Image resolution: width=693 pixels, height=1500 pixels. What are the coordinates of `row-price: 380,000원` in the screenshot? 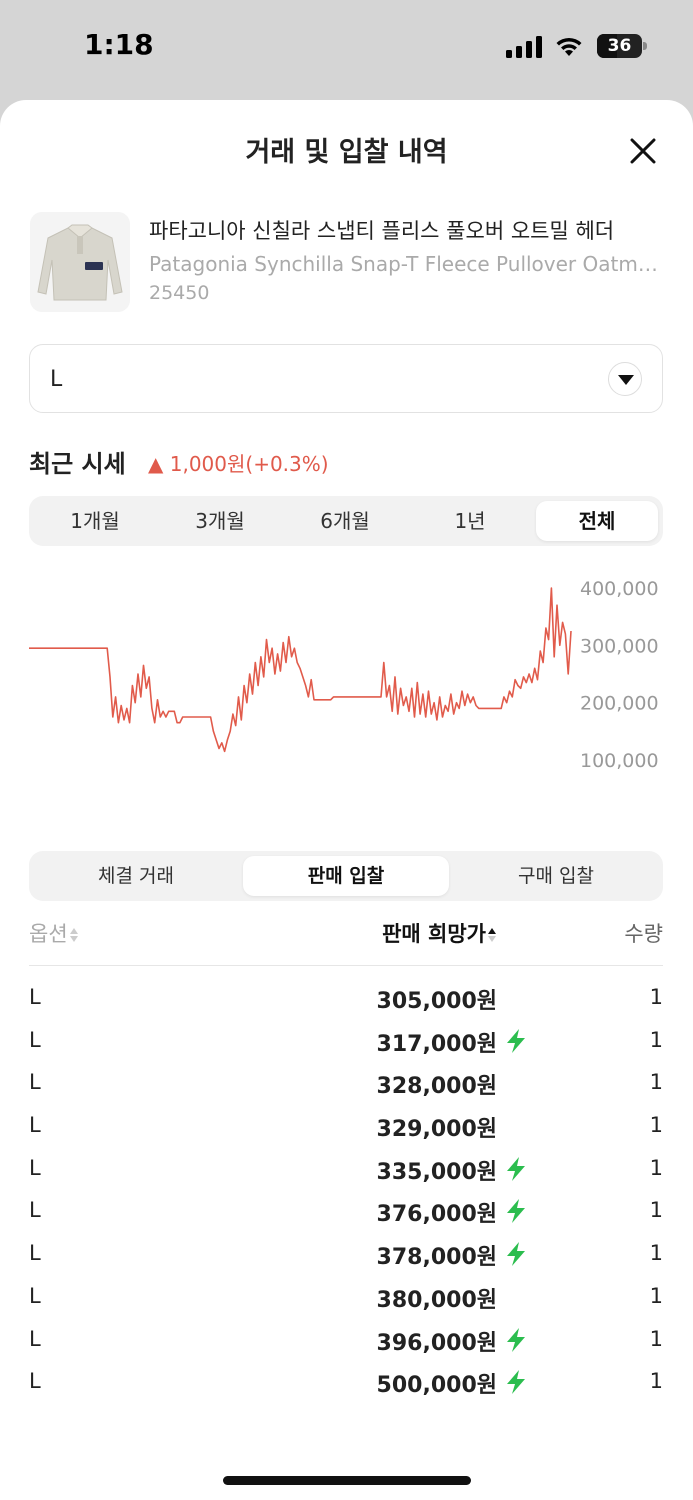 It's located at (436, 1300).